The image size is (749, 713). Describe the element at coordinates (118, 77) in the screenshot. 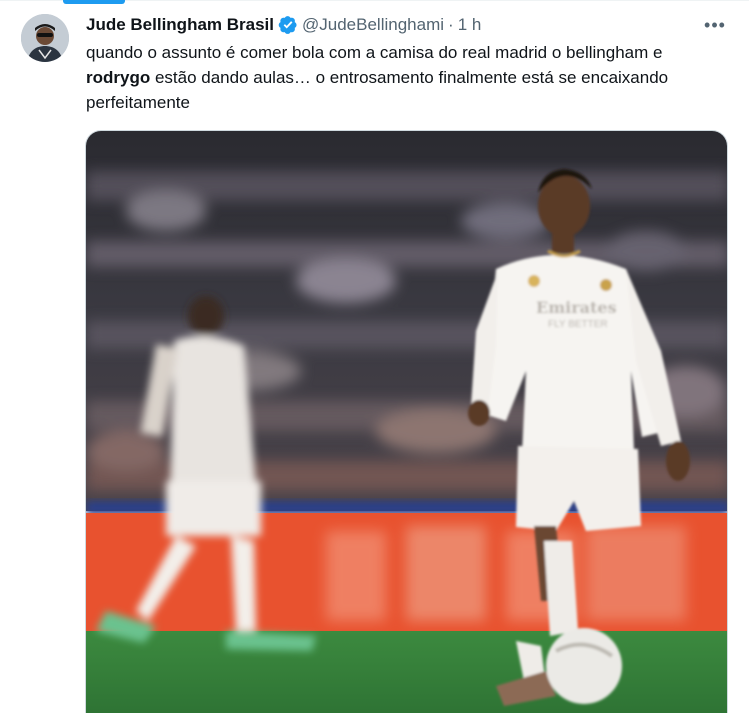

I see `tweet-text-bold: rodrygo` at that location.